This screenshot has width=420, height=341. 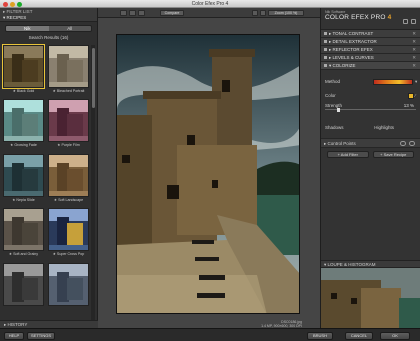 What do you see at coordinates (27, 28) in the screenshot?
I see `segment-nik: Nik` at bounding box center [27, 28].